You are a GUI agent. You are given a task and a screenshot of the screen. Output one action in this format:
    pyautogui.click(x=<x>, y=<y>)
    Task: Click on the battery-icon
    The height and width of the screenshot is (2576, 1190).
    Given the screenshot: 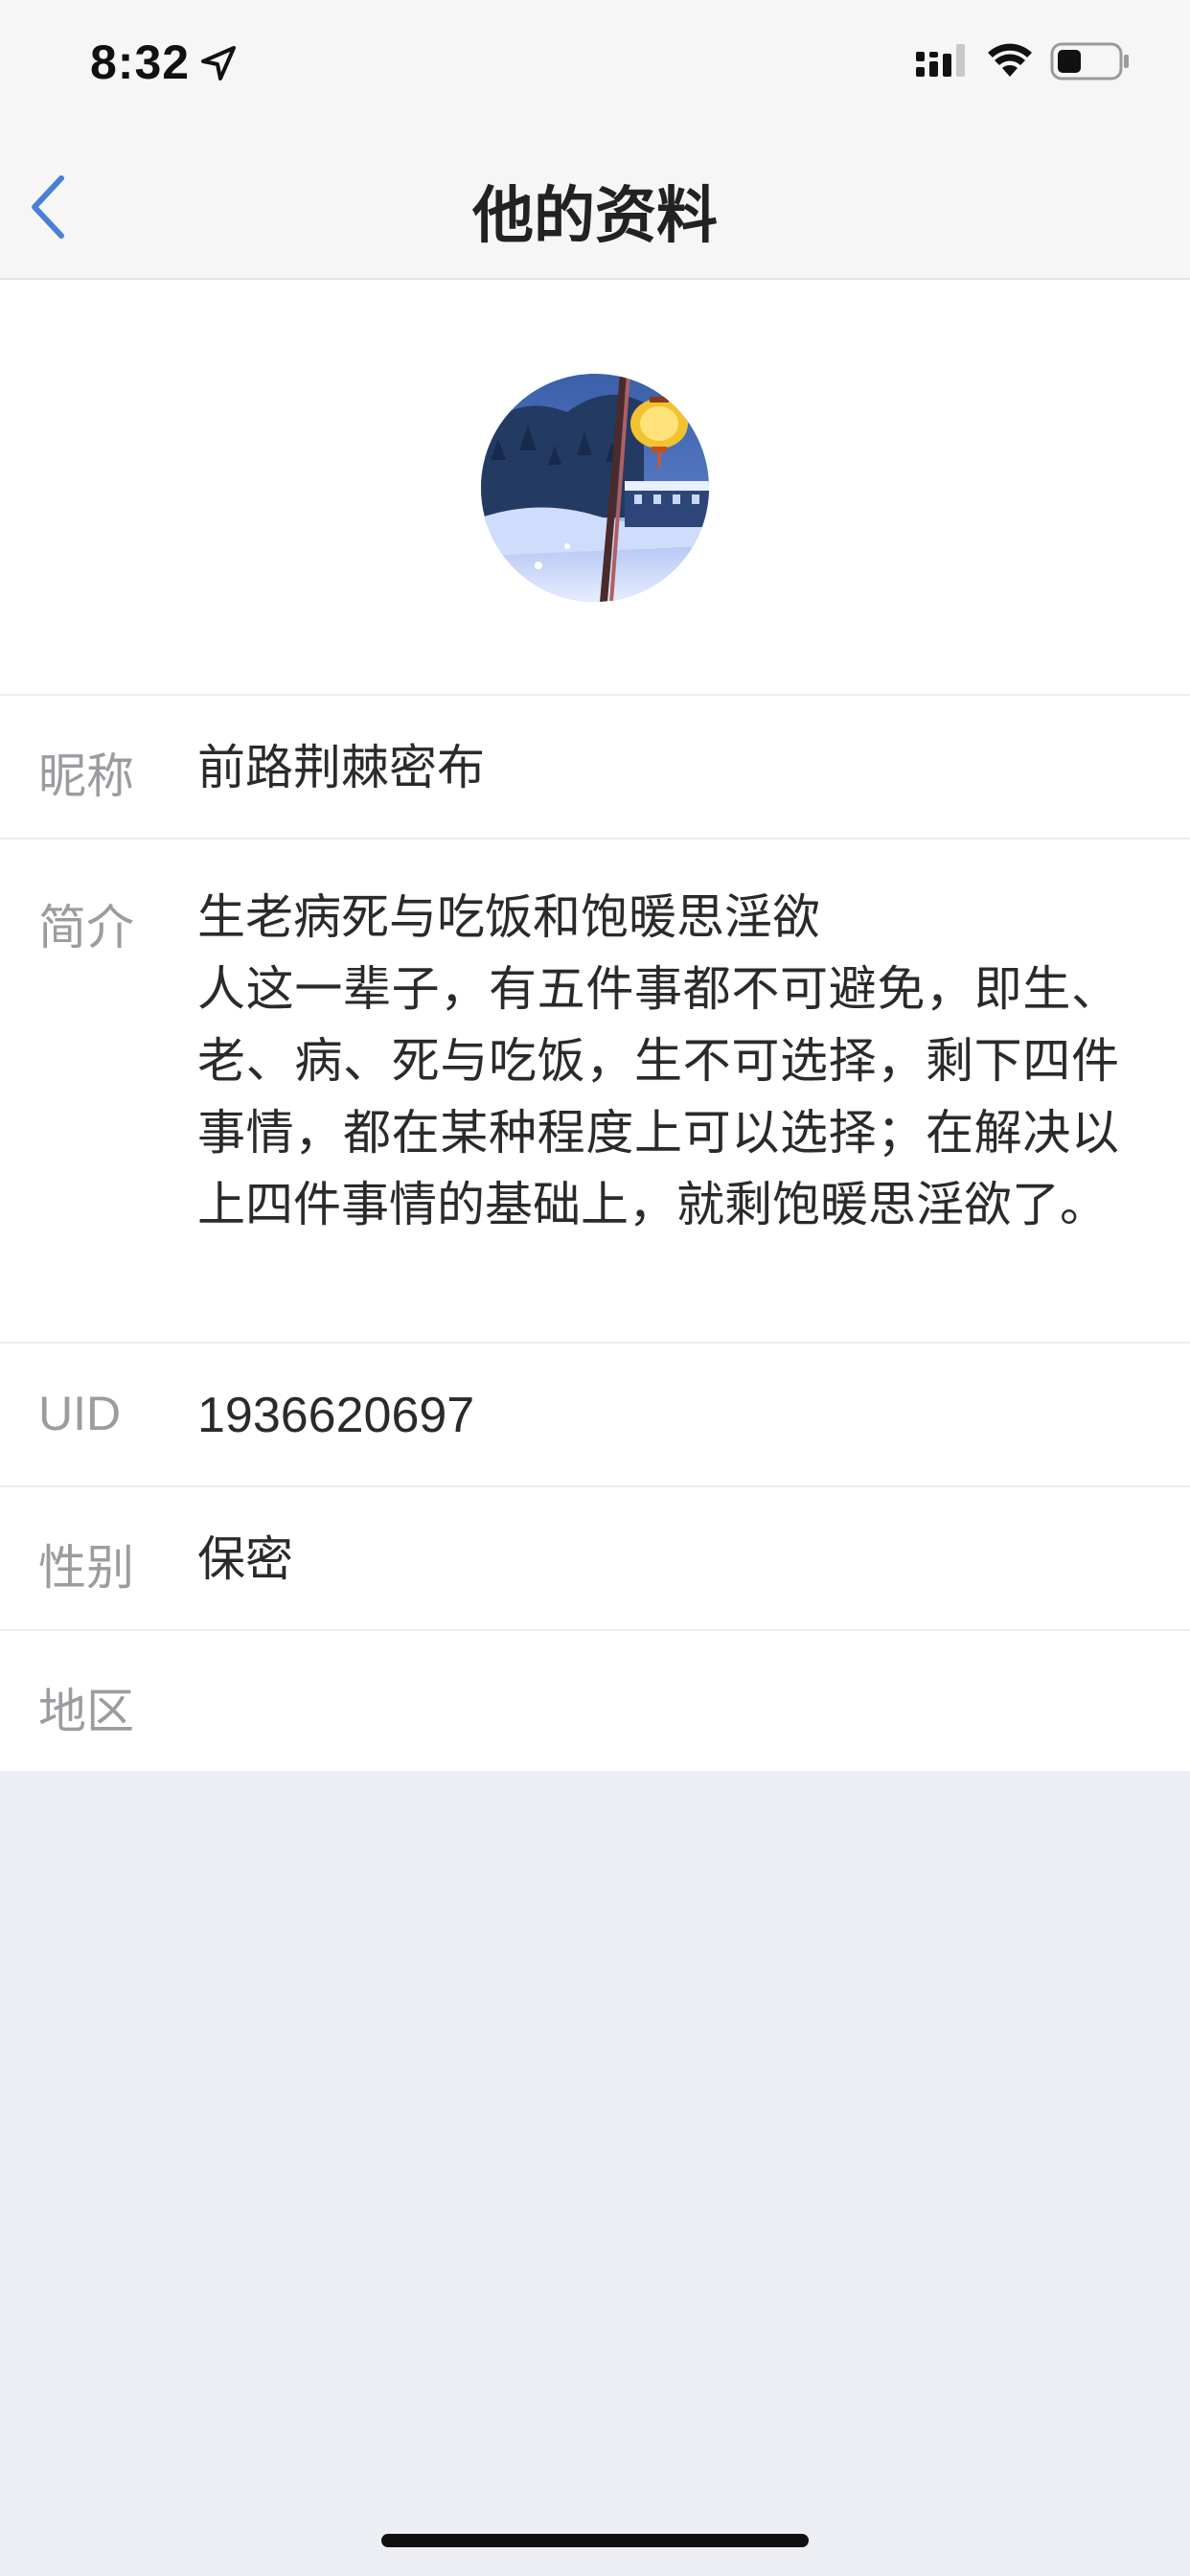 What is the action you would take?
    pyautogui.click(x=1090, y=61)
    